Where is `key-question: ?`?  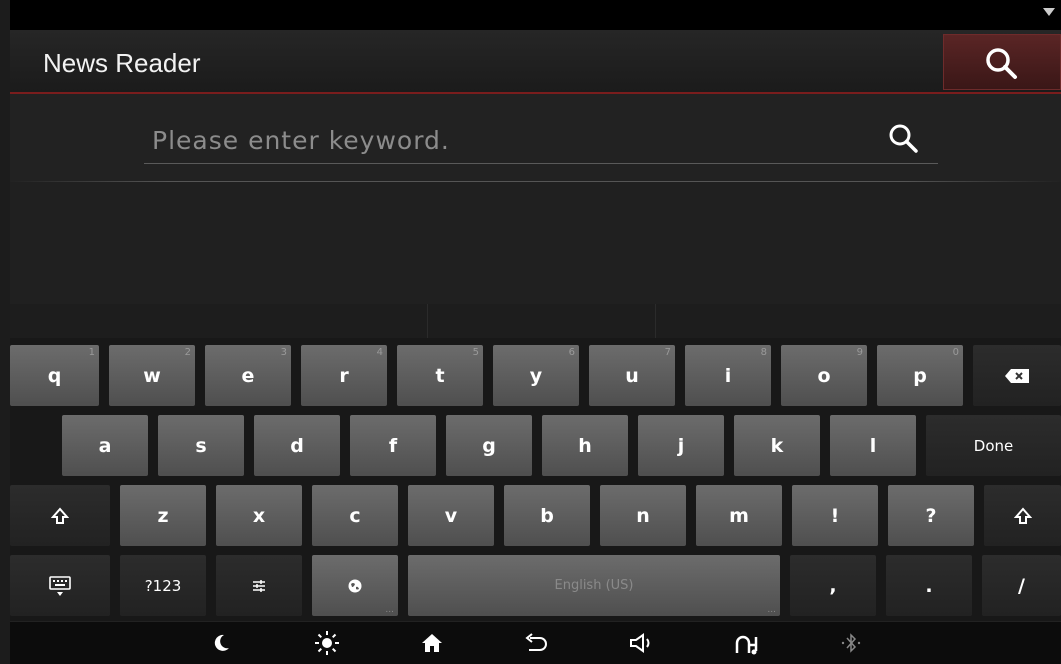 key-question: ? is located at coordinates (931, 515).